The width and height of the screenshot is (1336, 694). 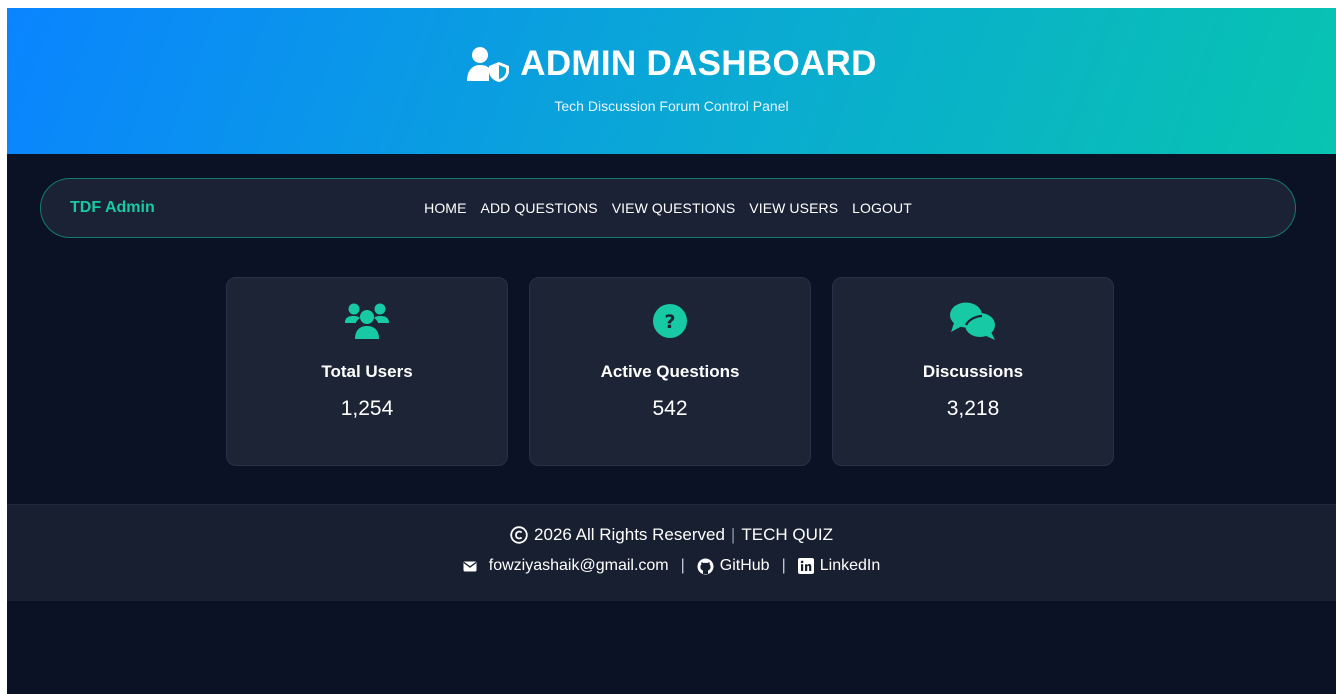 I want to click on footer-brand: TECH QUIZ, so click(x=787, y=534).